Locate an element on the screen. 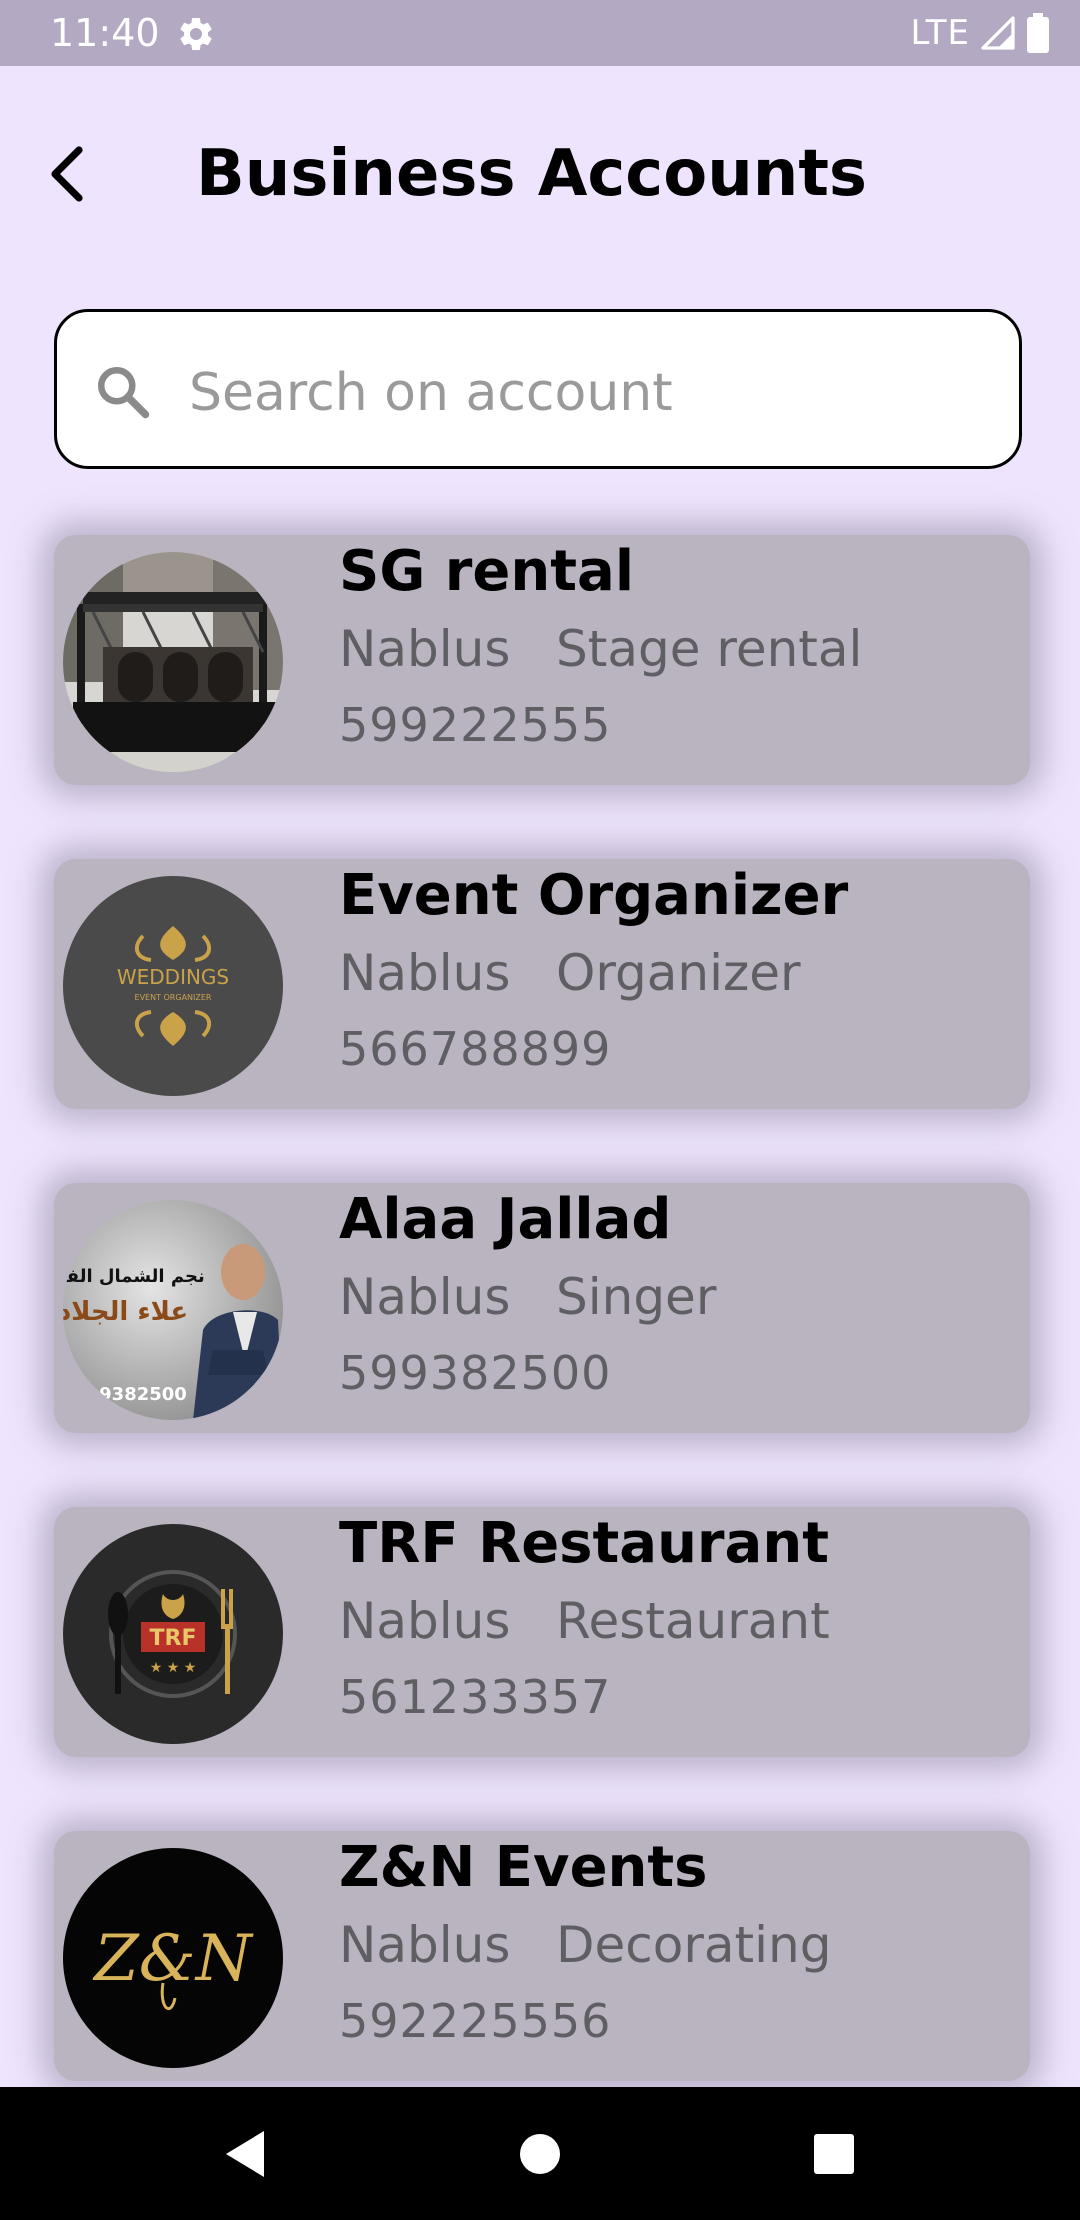  avatar-arabic-title: نجم الشمال الفنان is located at coordinates (134, 1276).